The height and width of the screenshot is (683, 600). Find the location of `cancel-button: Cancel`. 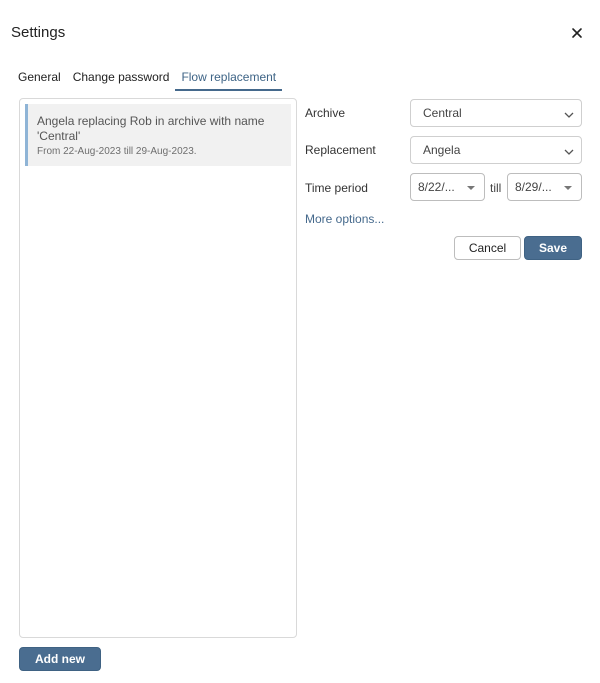

cancel-button: Cancel is located at coordinates (487, 248).